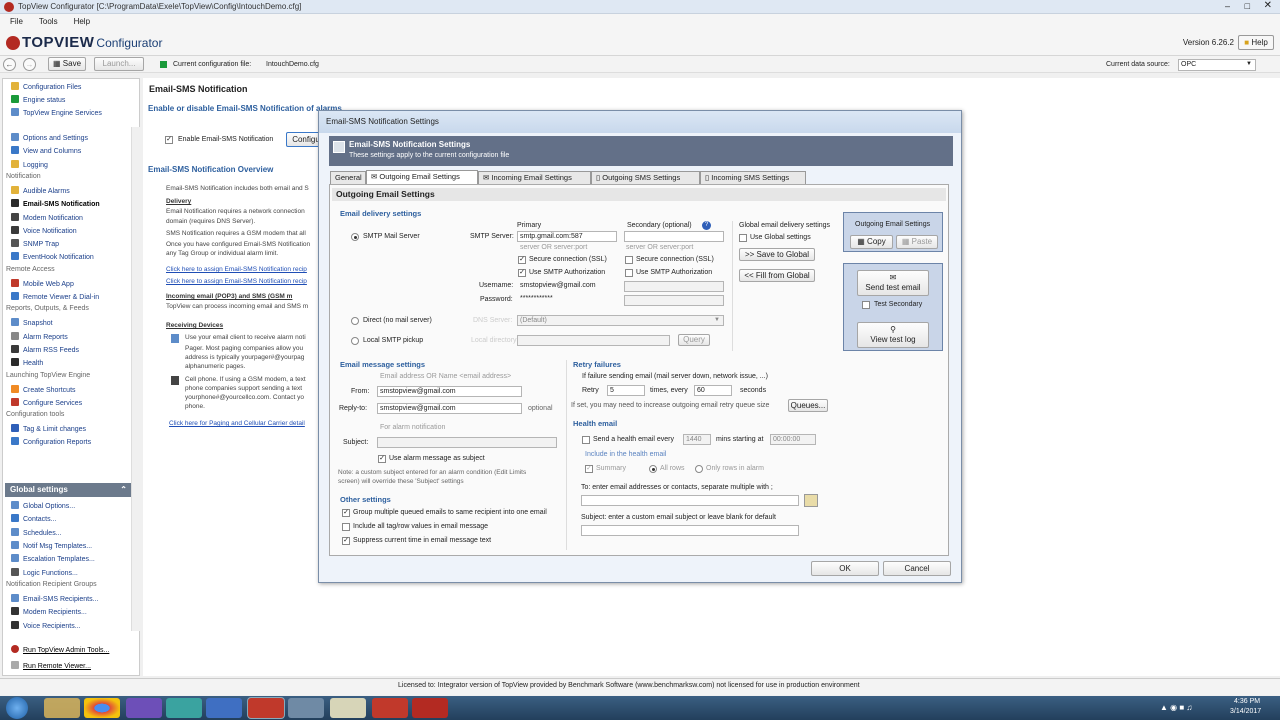 Image resolution: width=1280 pixels, height=720 pixels. Describe the element at coordinates (697, 439) in the screenshot. I see `health-interval-input: 1440` at that location.